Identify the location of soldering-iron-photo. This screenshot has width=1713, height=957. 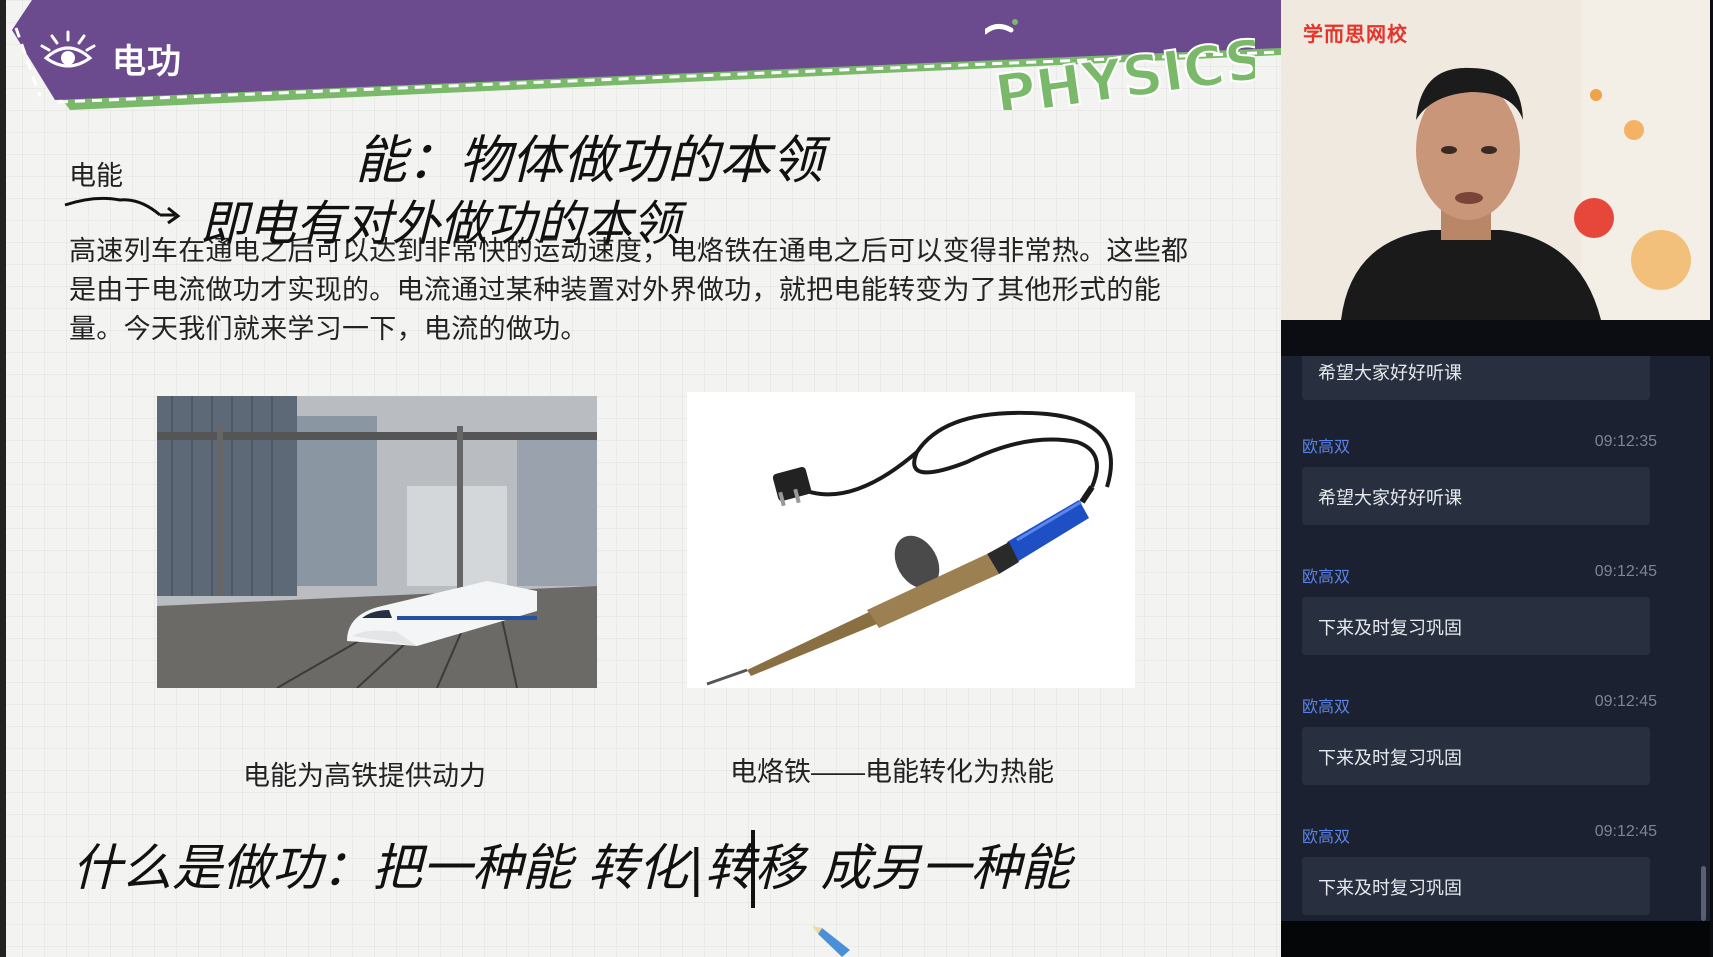
(911, 540).